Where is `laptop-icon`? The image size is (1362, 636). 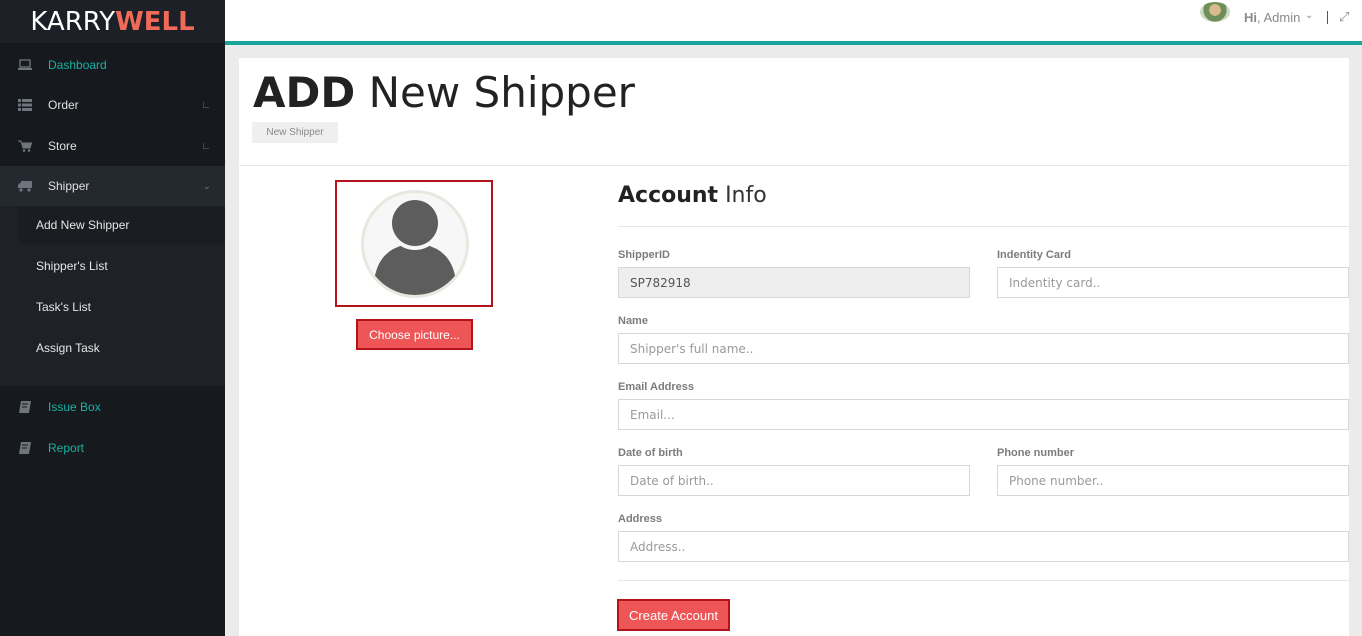
laptop-icon is located at coordinates (25, 65).